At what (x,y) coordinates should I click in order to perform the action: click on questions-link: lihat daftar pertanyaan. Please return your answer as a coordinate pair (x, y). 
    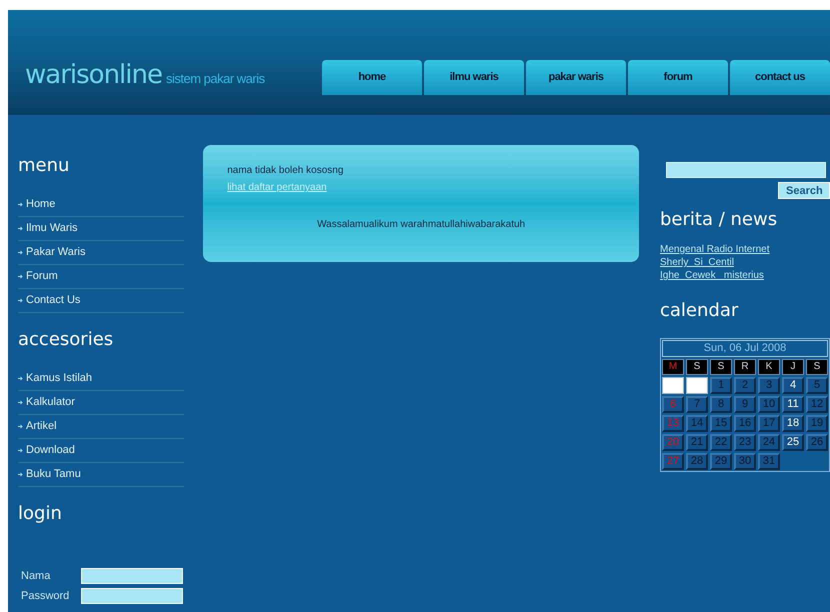
    Looking at the image, I should click on (277, 187).